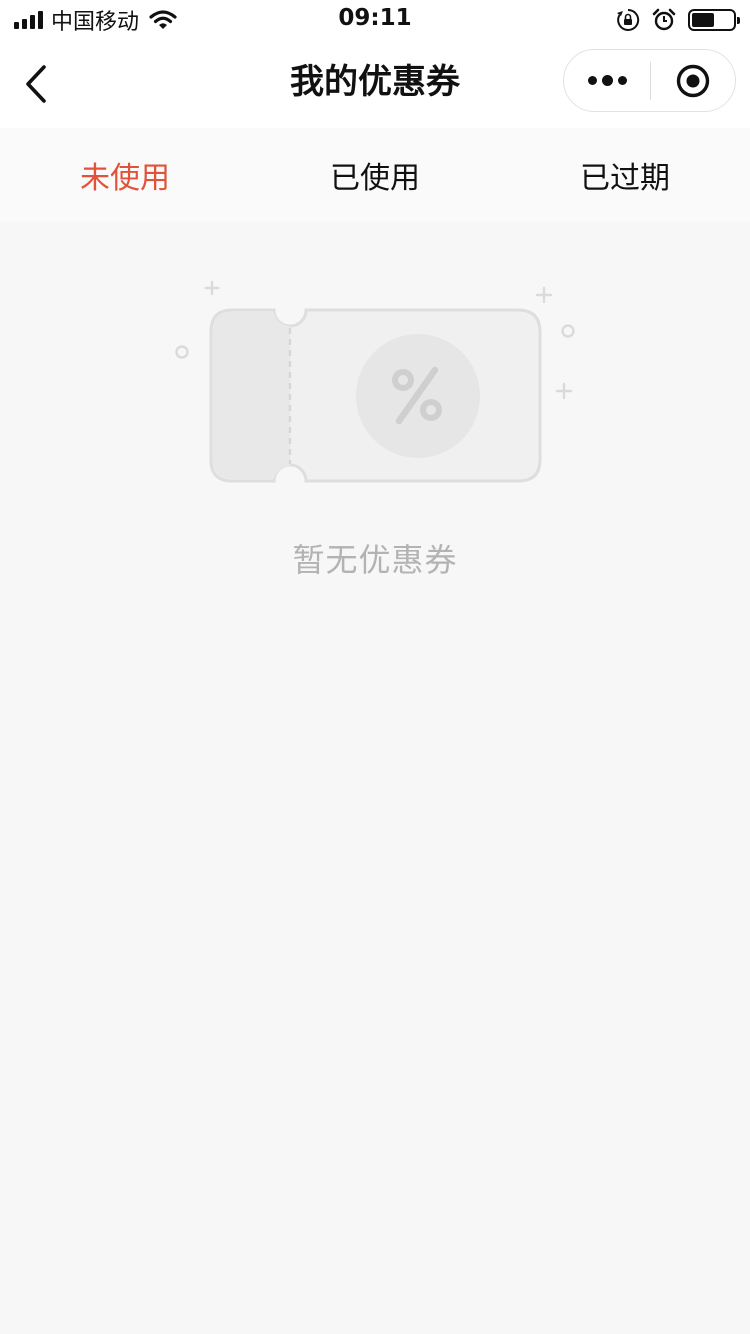  I want to click on target-close-icon, so click(693, 80).